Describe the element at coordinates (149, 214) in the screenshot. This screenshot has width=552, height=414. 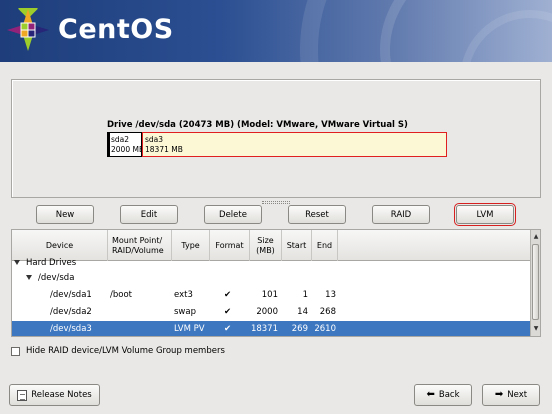
I see `edit-button: Edit` at that location.